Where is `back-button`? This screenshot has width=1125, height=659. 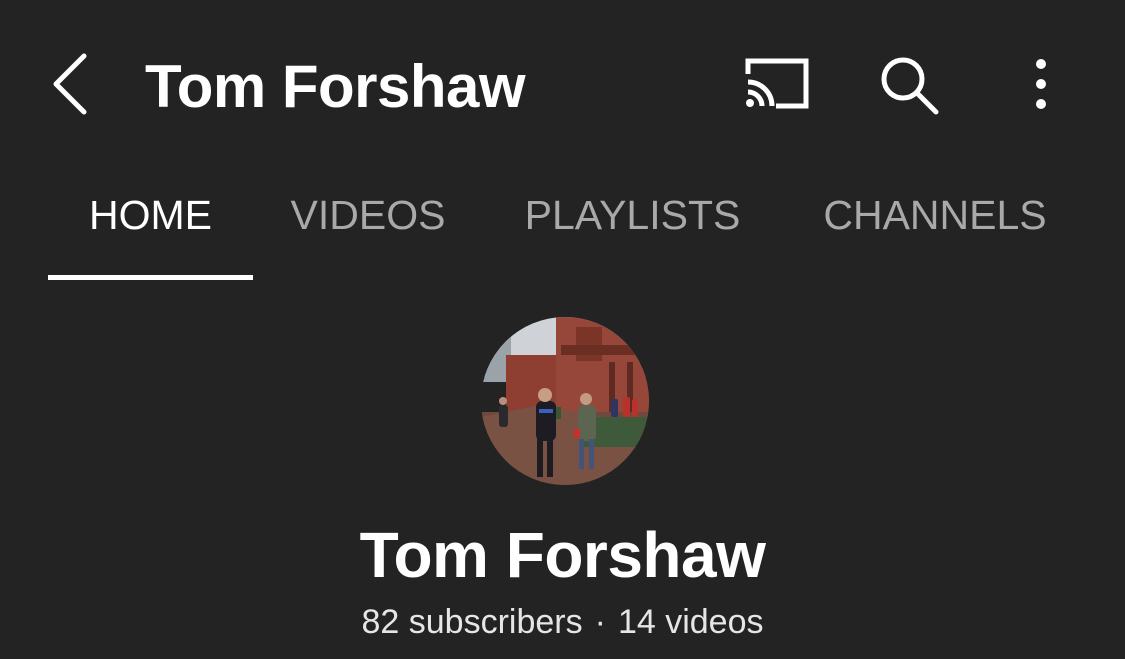
back-button is located at coordinates (75, 84).